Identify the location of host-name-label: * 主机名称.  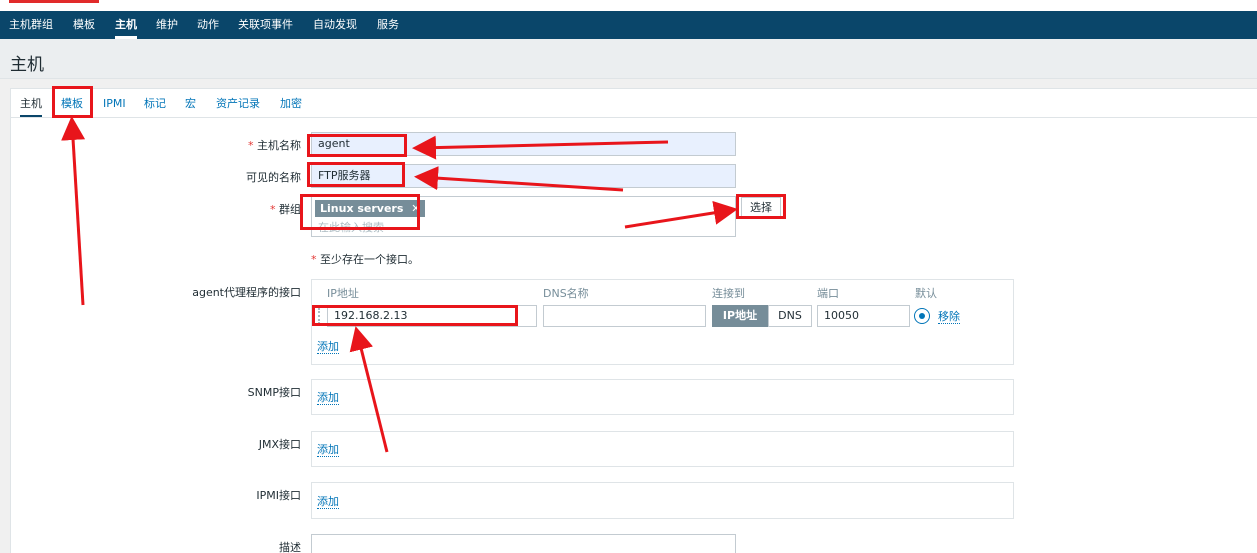
(274, 145).